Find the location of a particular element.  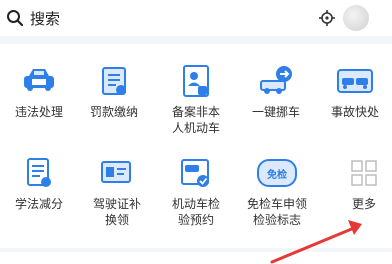

service-label: 备案非本 人机动车 is located at coordinates (195, 120).